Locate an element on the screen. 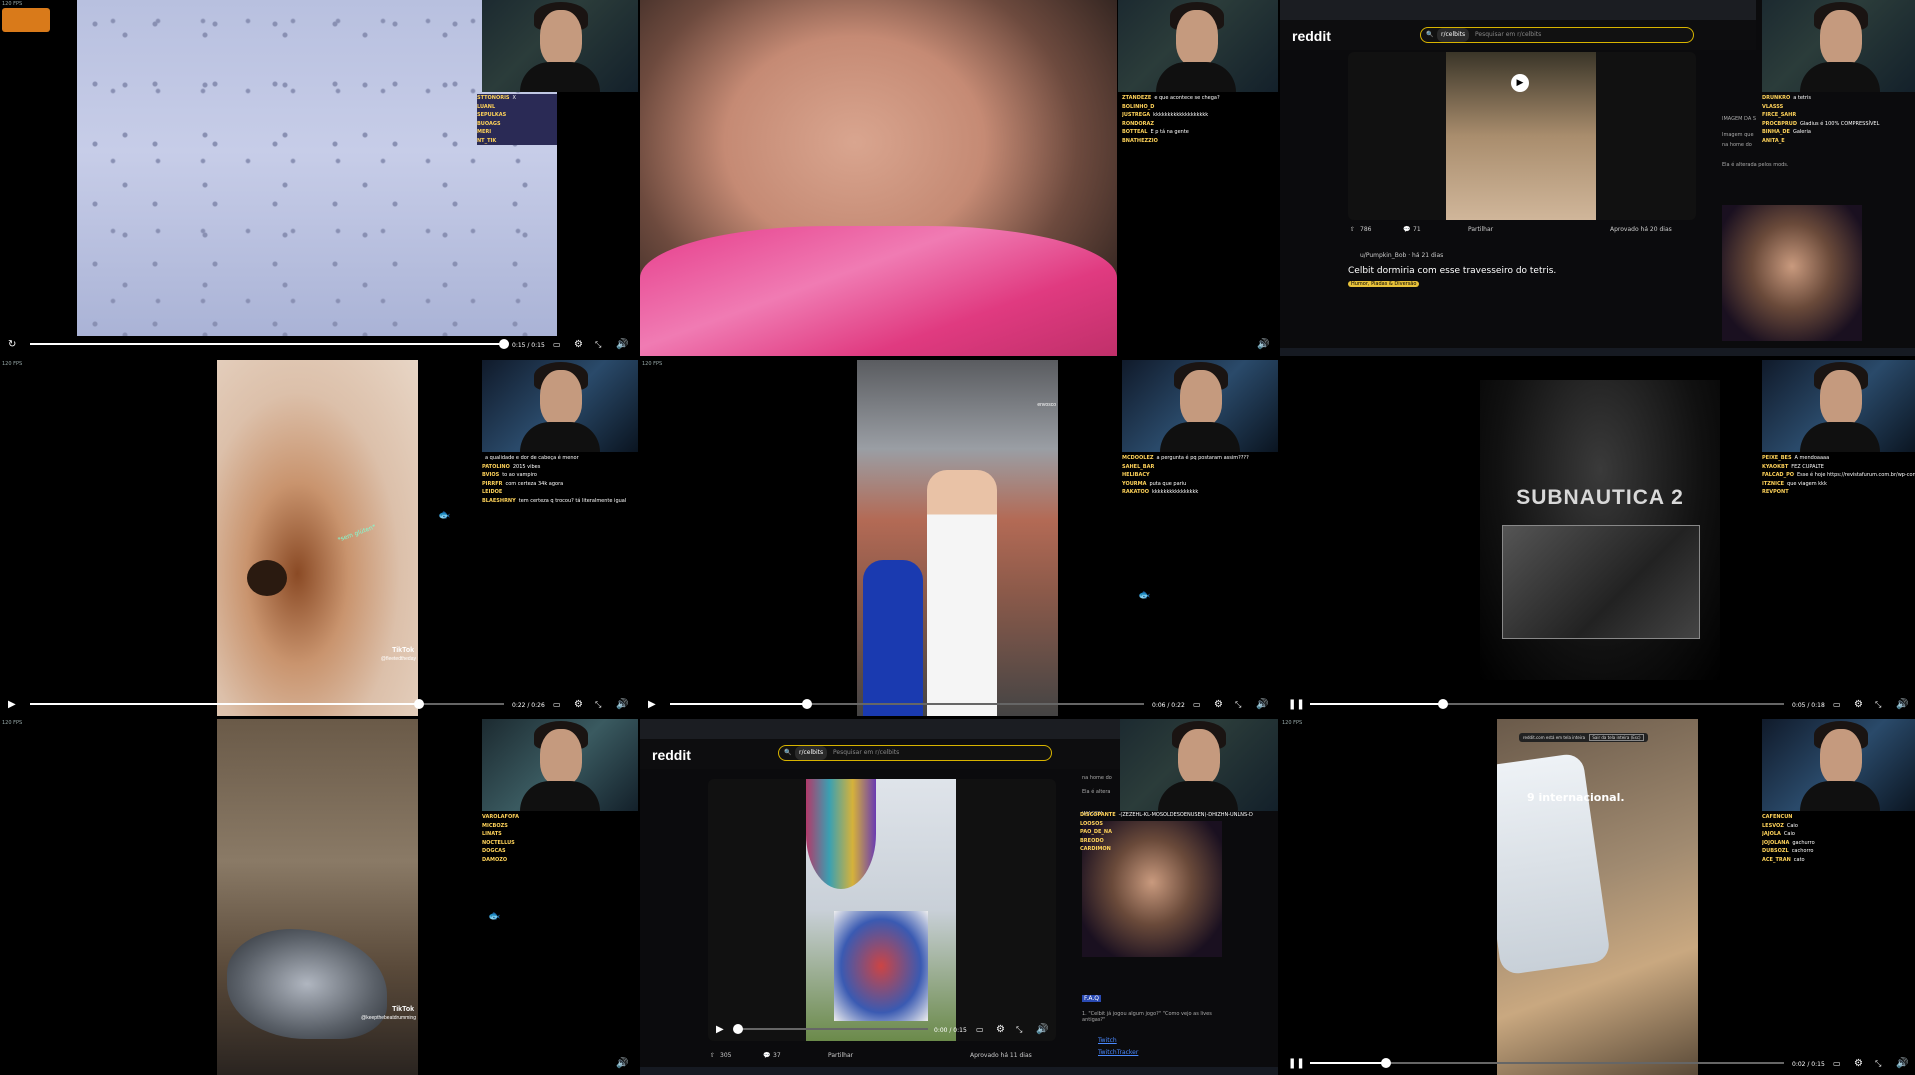  exit-fullscreen-button: Sair da tela inteira (Esc) is located at coordinates (1616, 737).